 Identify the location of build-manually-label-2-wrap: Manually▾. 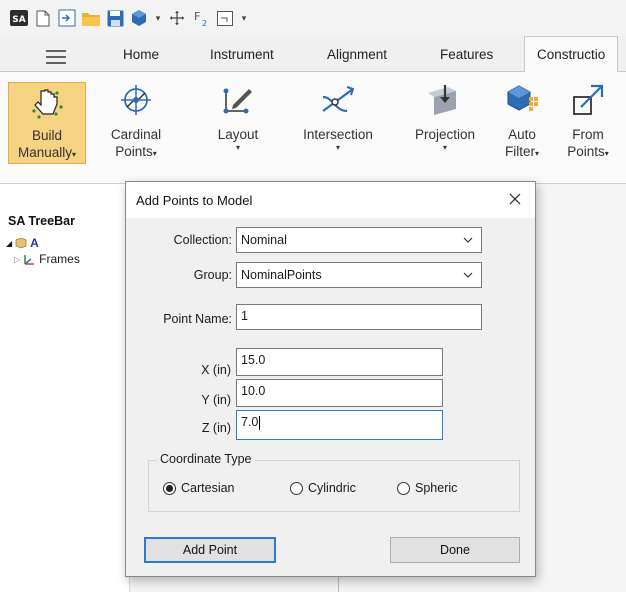
(47, 153).